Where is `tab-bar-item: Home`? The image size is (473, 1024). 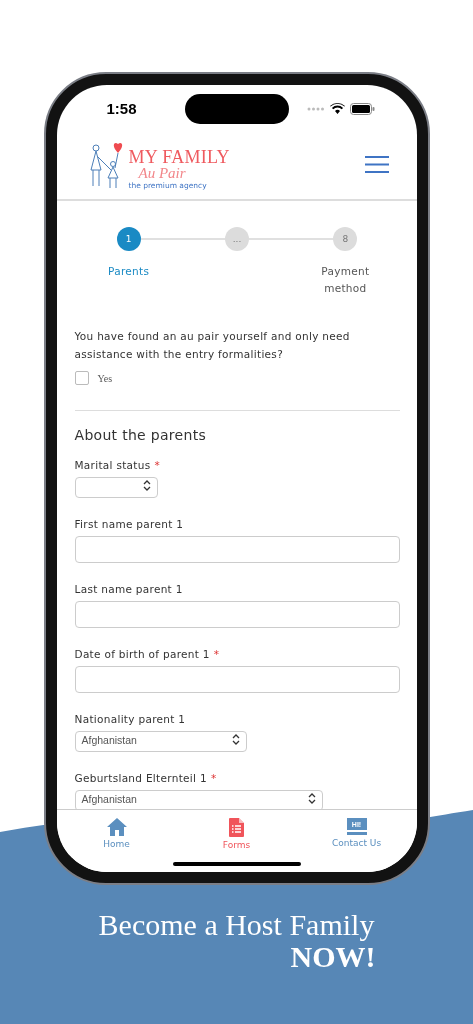 tab-bar-item: Home is located at coordinates (116, 830).